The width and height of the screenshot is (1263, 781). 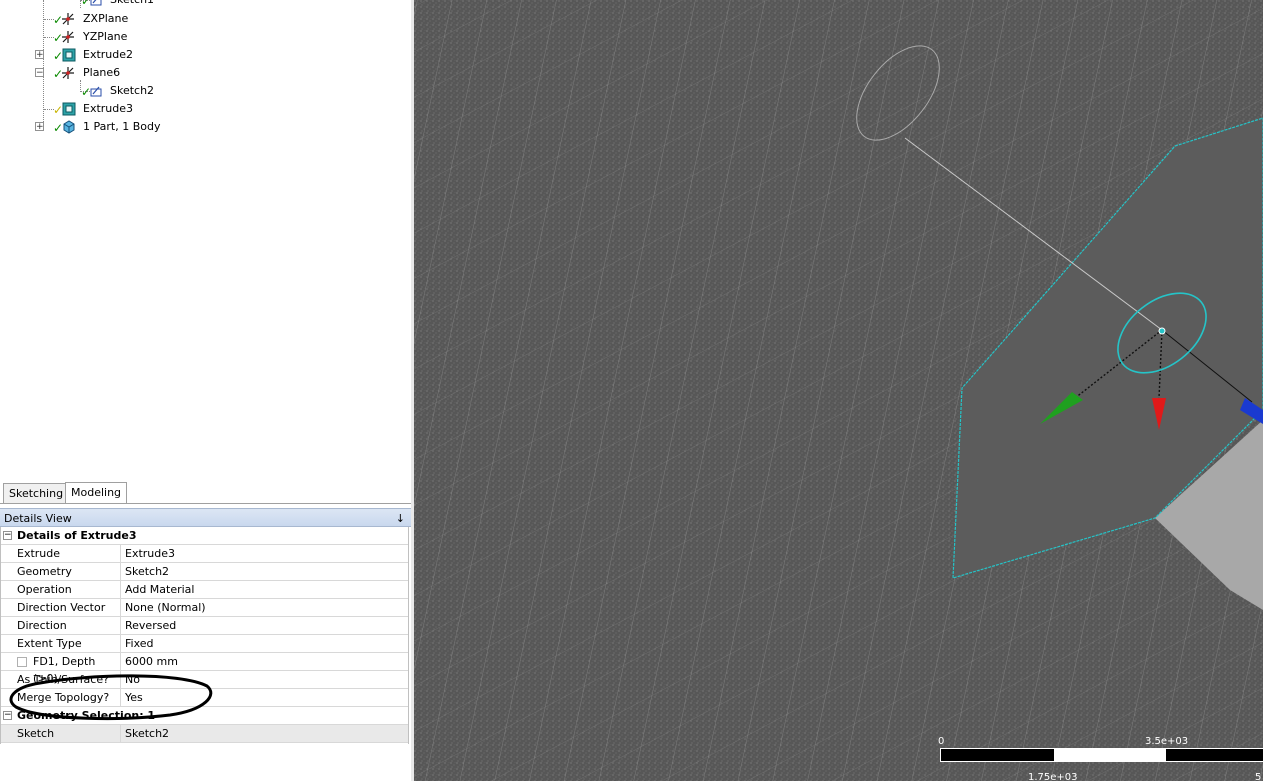 I want to click on tree-item-label: Plane6, so click(x=102, y=72).